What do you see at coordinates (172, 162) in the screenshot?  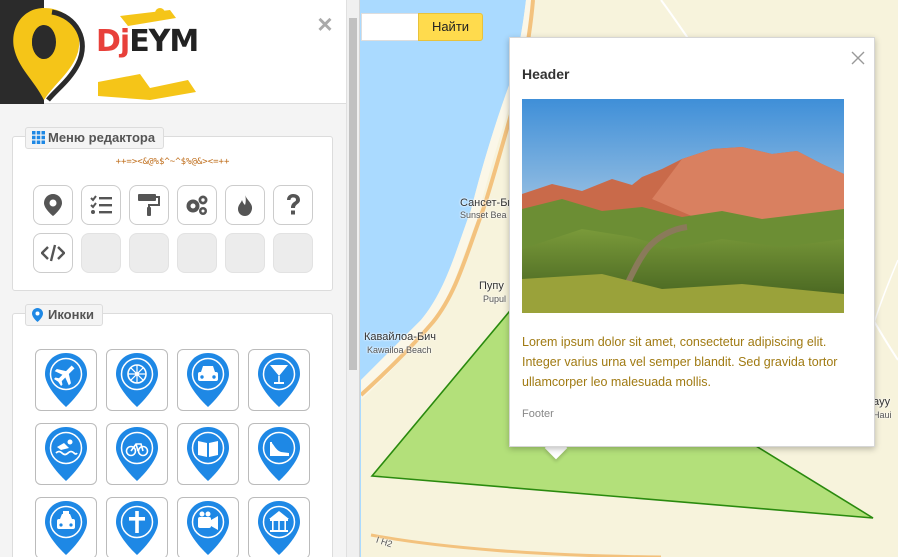 I see `editor-code-line: ++=><&@%$^~^$%@&><=++` at bounding box center [172, 162].